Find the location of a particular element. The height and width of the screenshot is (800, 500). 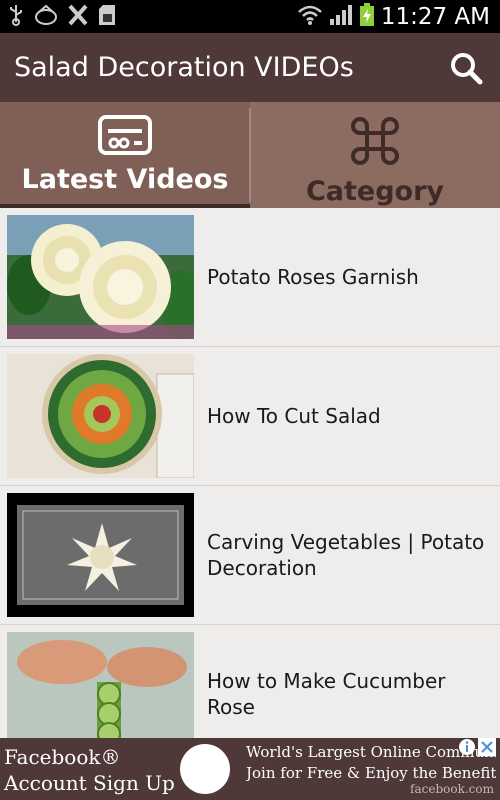

tab-latest-videos: Latest Videos is located at coordinates (125, 155).